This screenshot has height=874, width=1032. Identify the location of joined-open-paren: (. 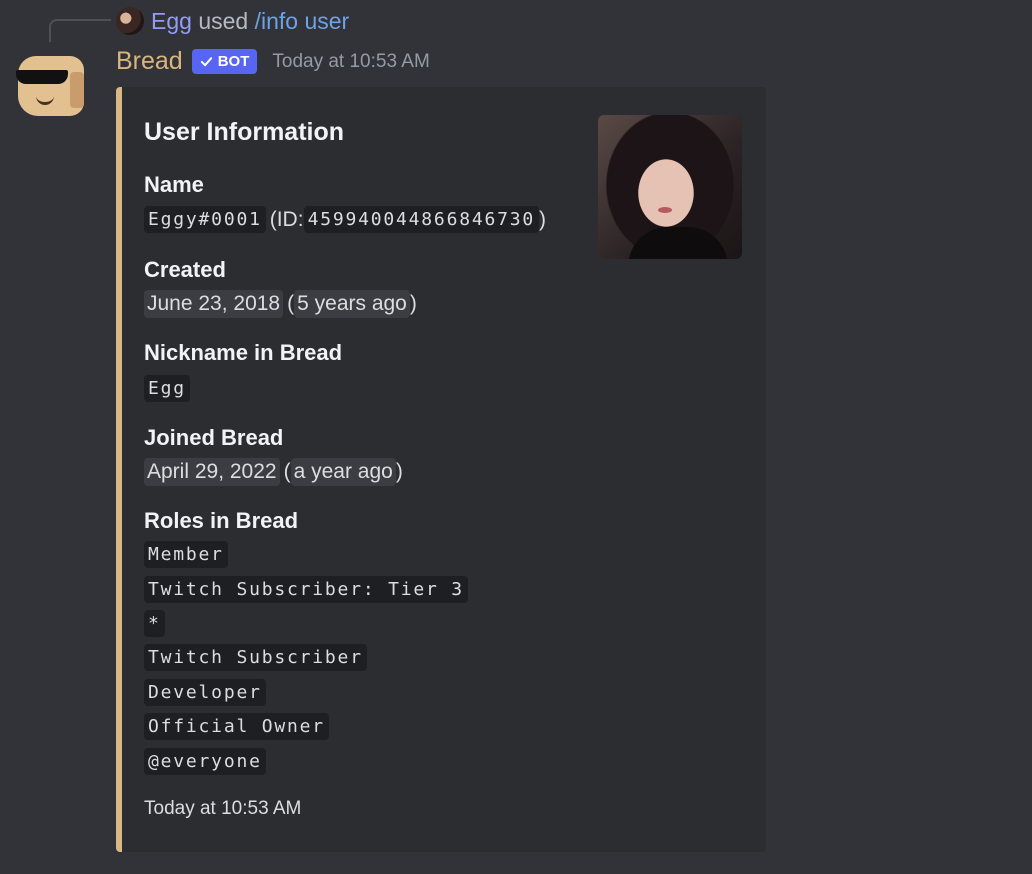
(287, 471).